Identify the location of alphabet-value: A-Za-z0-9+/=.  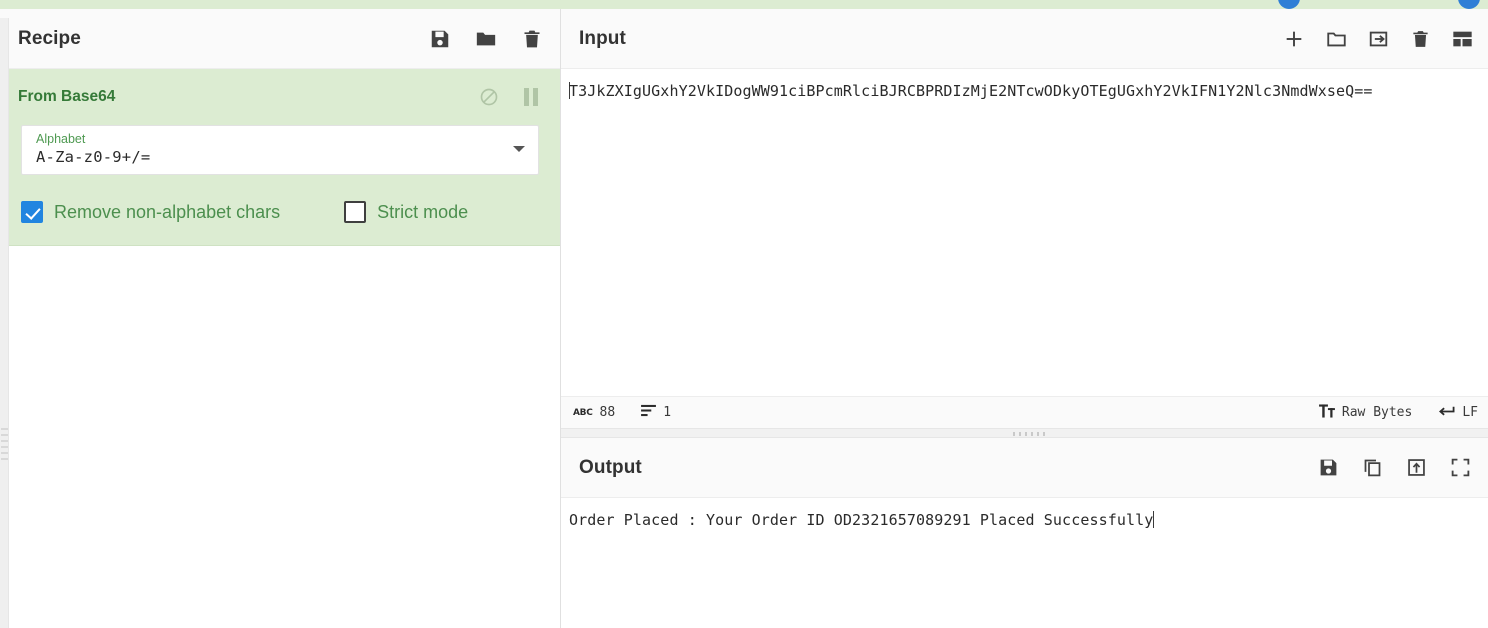
(93, 157).